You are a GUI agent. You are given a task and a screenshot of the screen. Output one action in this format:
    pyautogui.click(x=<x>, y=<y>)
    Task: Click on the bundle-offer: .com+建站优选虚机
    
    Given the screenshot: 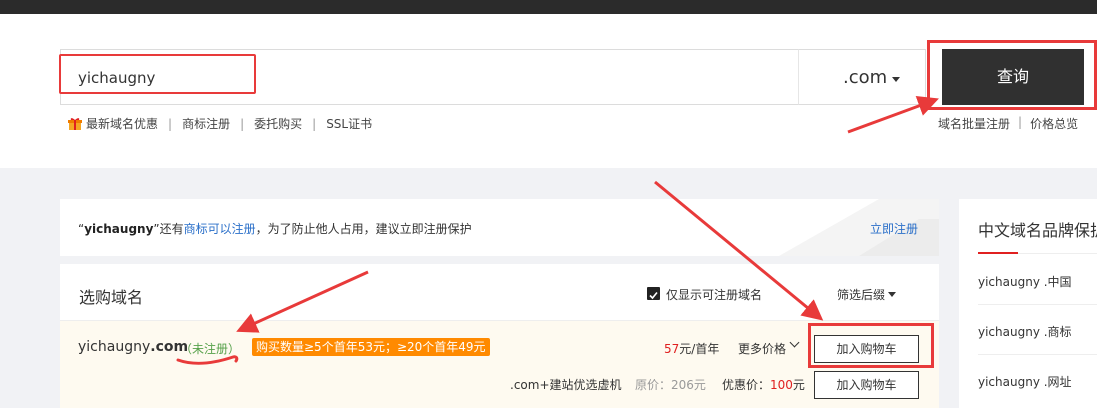 What is the action you would take?
    pyautogui.click(x=566, y=385)
    